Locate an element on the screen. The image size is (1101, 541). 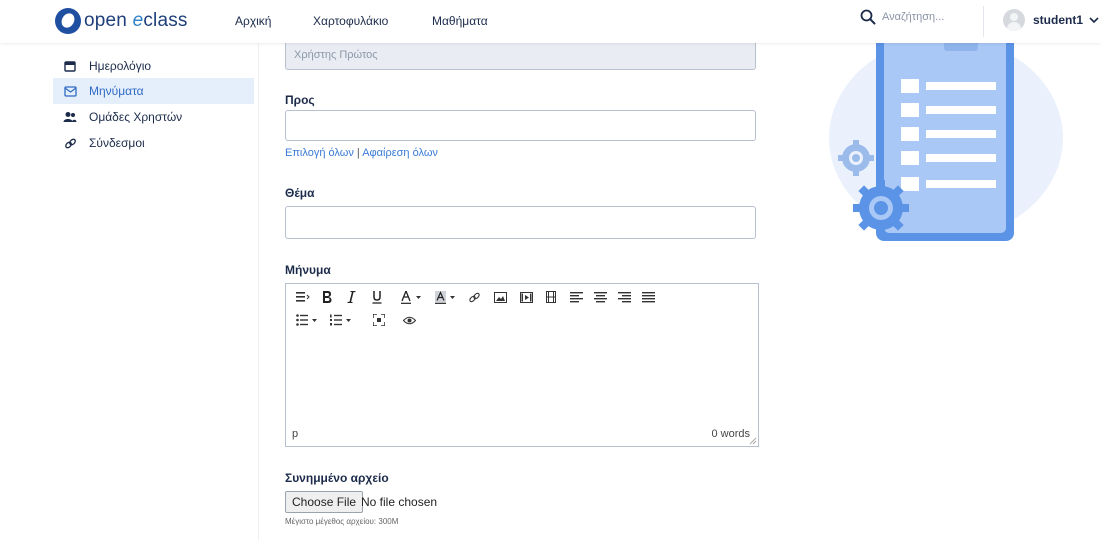
align-center-button is located at coordinates (600, 297).